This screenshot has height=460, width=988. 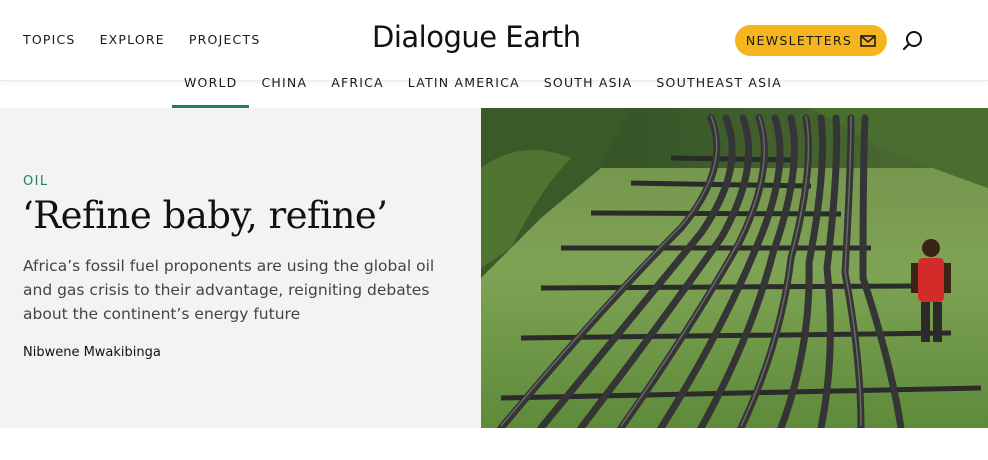 I want to click on tab-southeast-asia: SOUTHEAST ASIA, so click(x=718, y=91).